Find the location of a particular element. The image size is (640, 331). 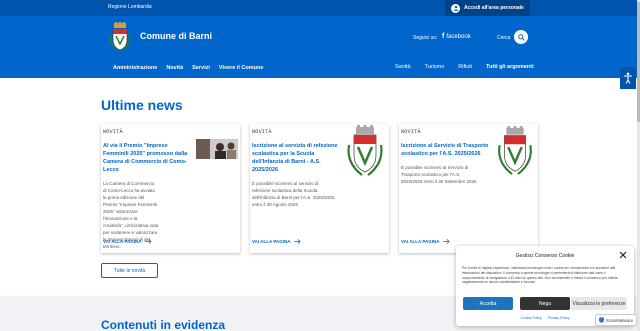

site-name: Comune di Barni is located at coordinates (176, 36).